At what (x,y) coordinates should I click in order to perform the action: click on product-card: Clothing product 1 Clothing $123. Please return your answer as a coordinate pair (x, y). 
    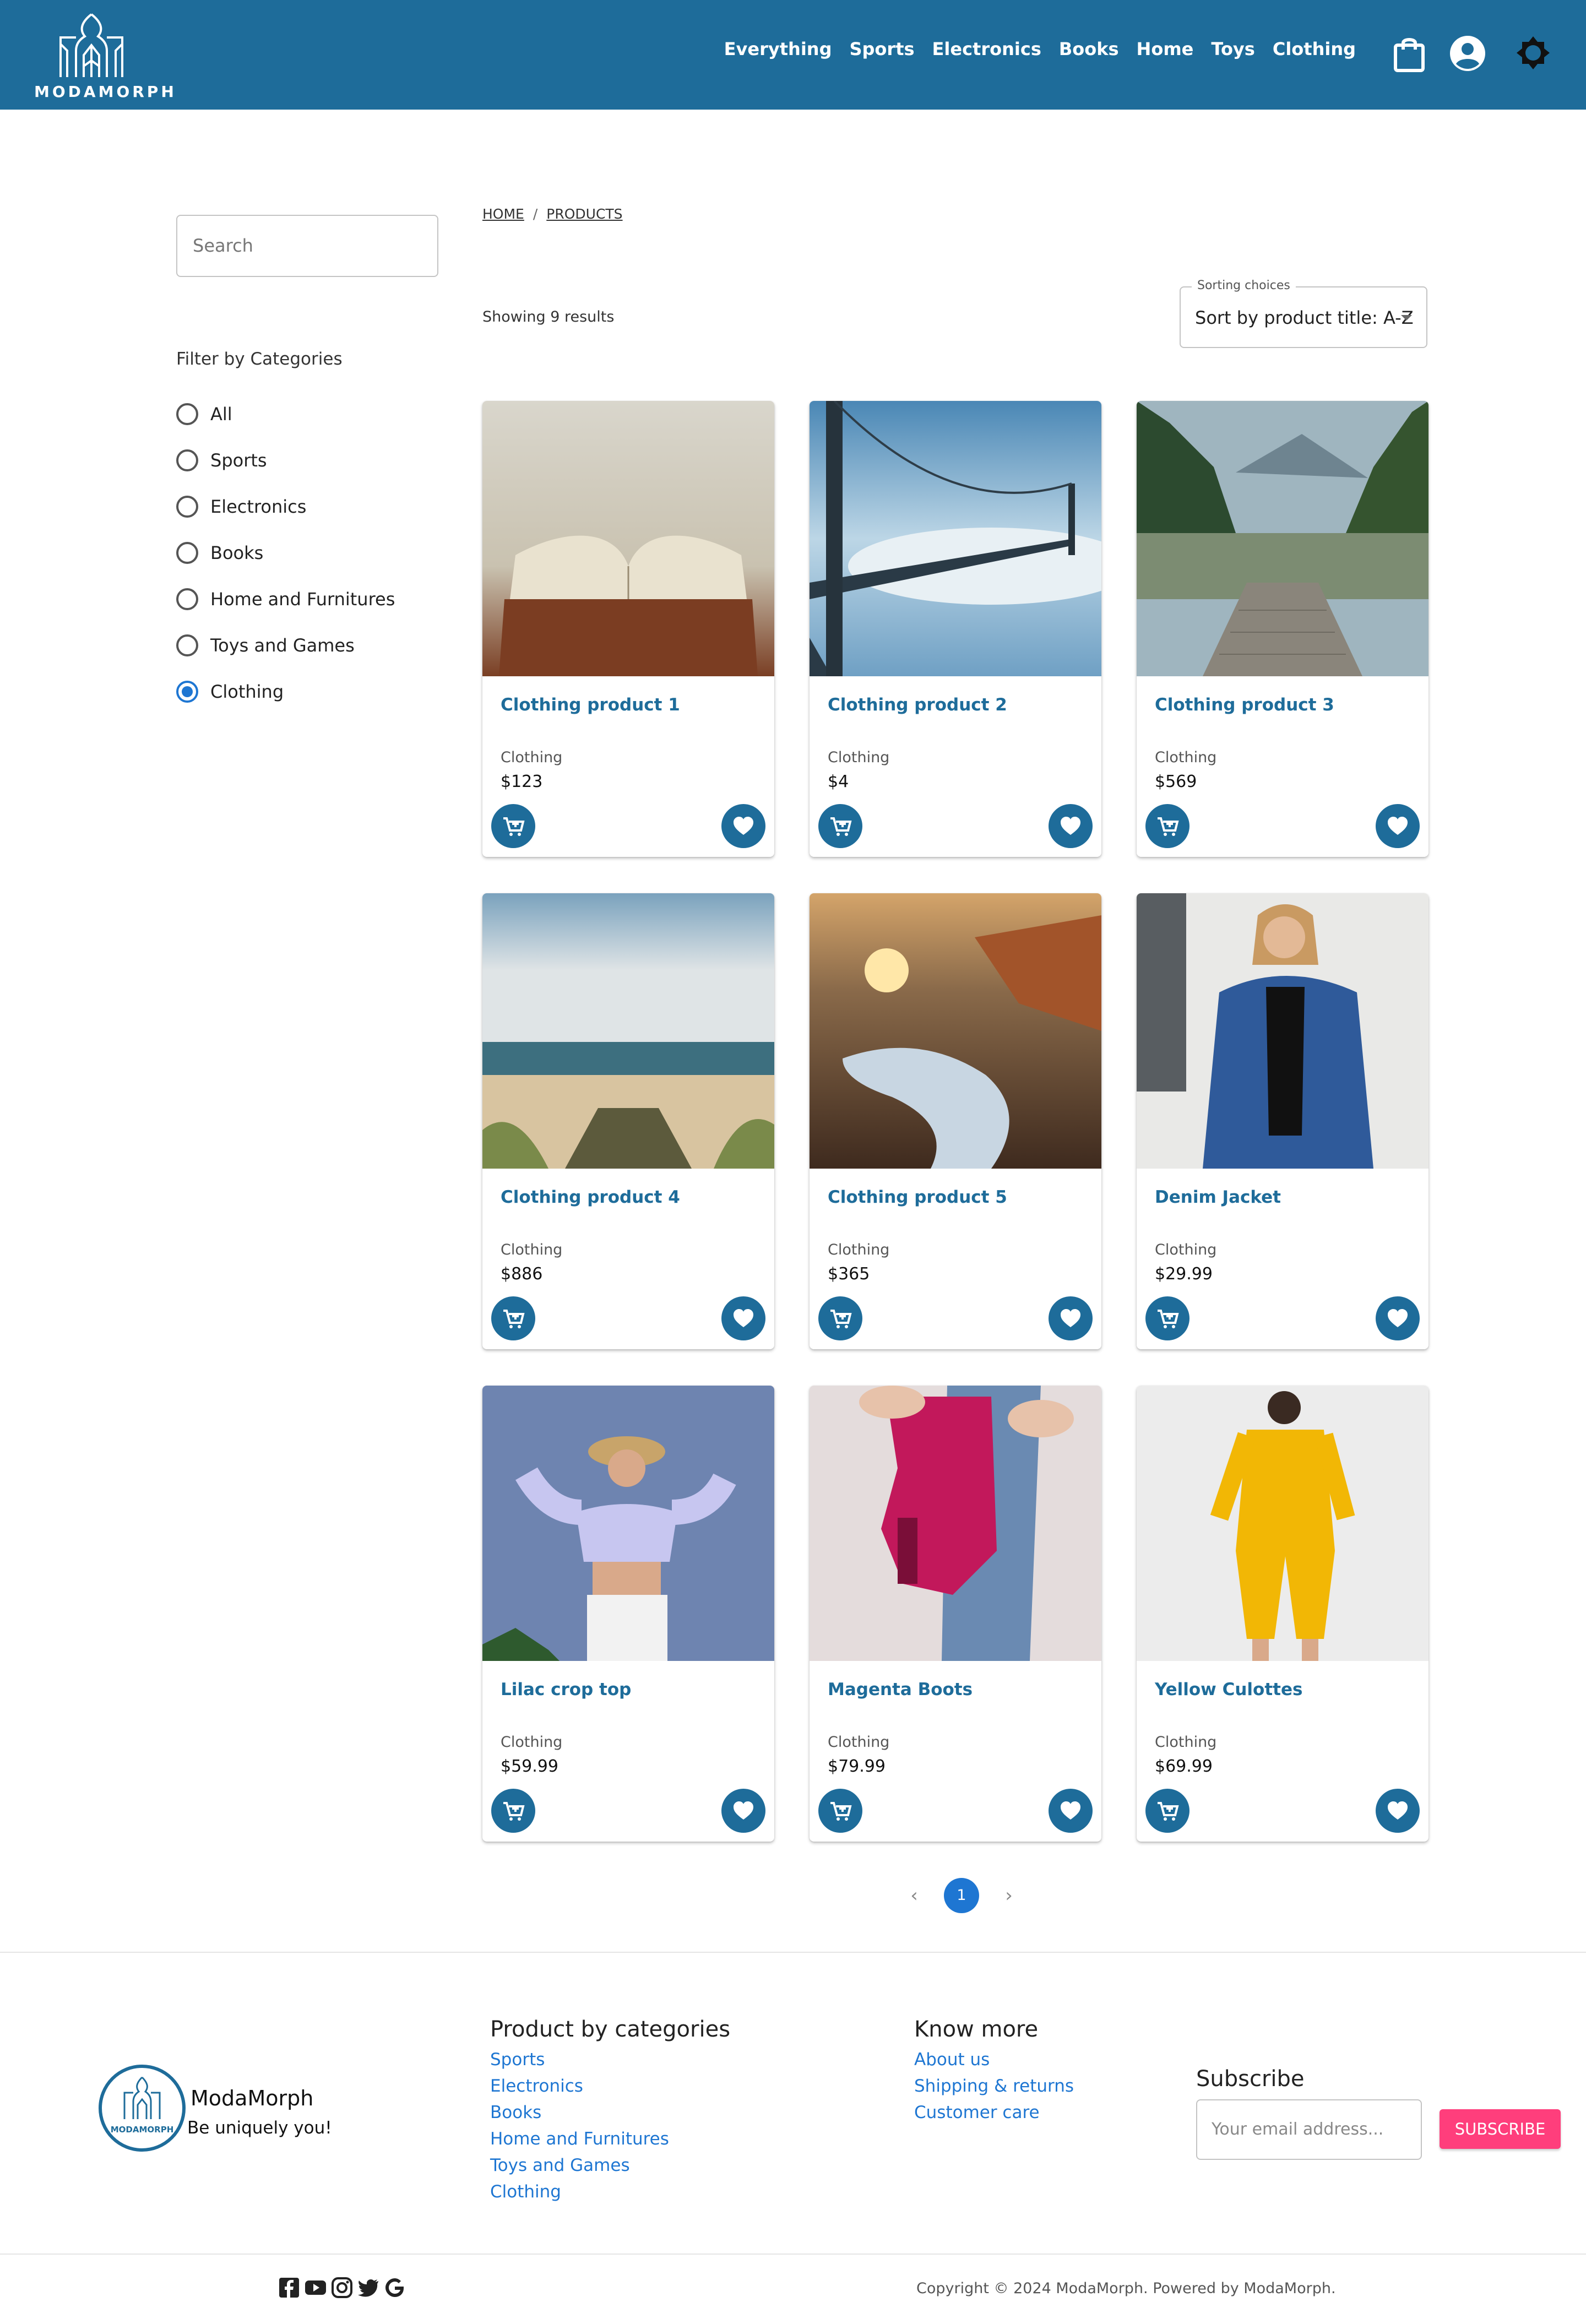
    Looking at the image, I should click on (628, 629).